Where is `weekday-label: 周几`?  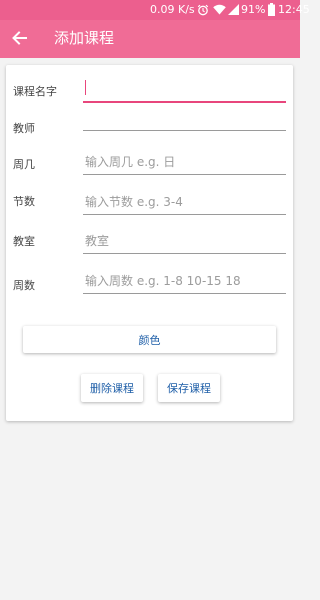
weekday-label: 周几 is located at coordinates (24, 164).